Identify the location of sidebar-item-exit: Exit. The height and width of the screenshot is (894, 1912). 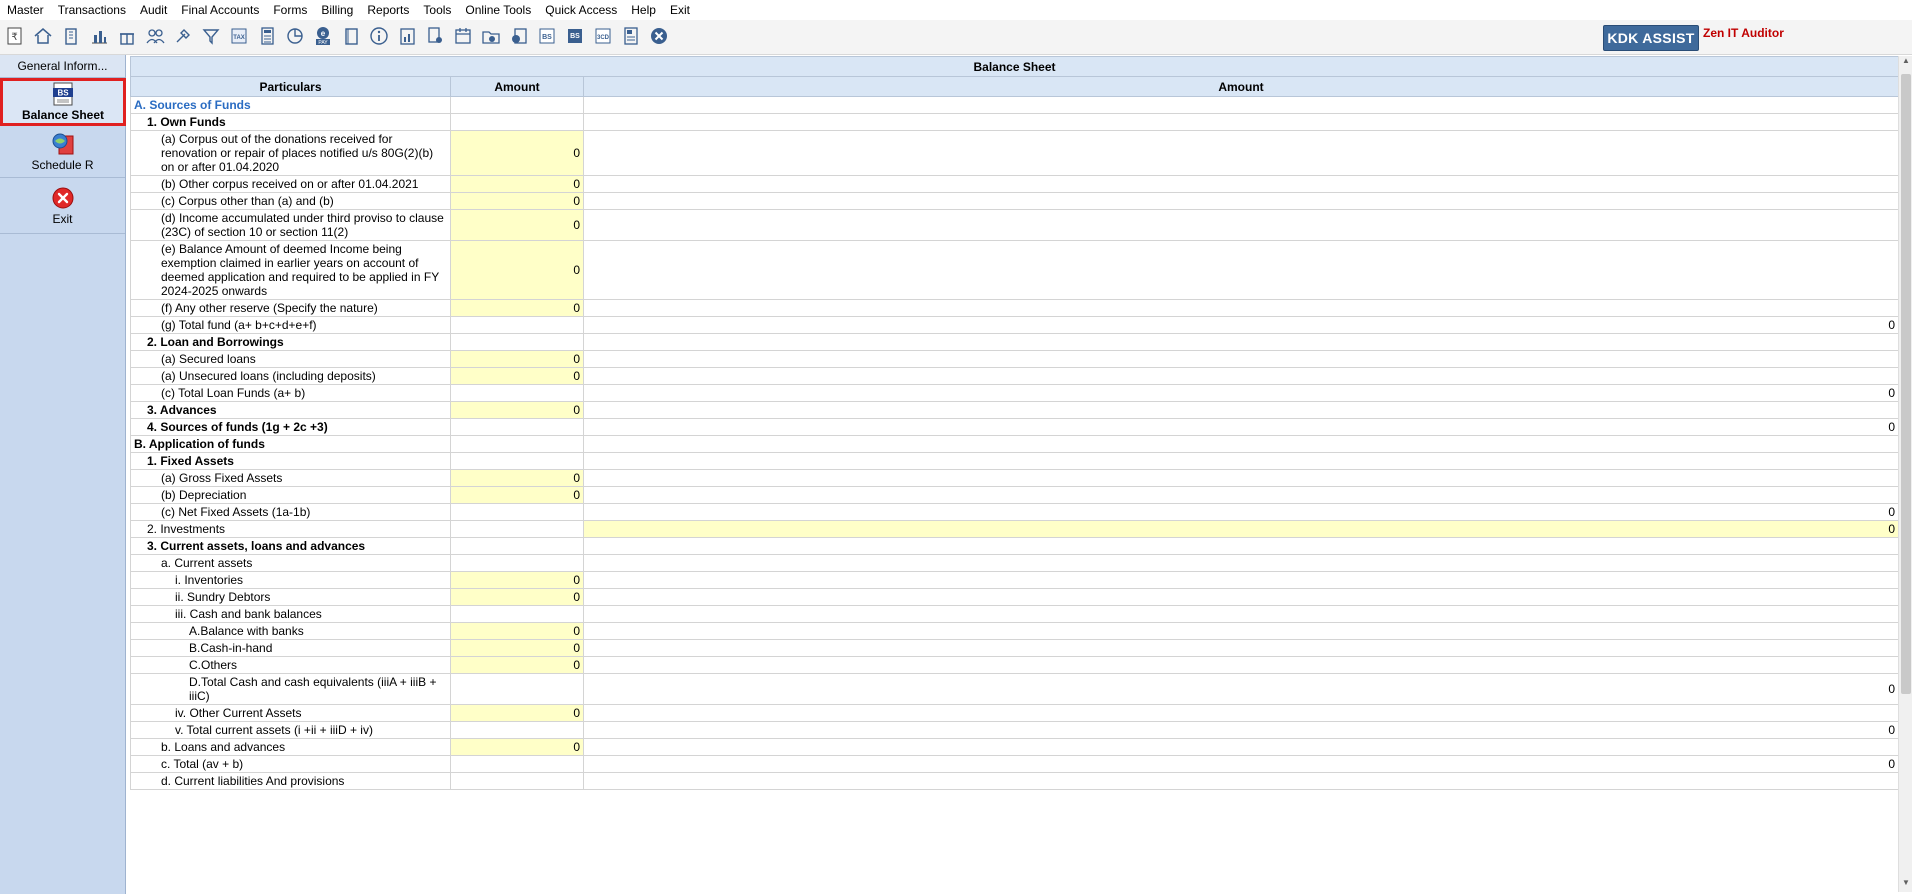
(62, 206).